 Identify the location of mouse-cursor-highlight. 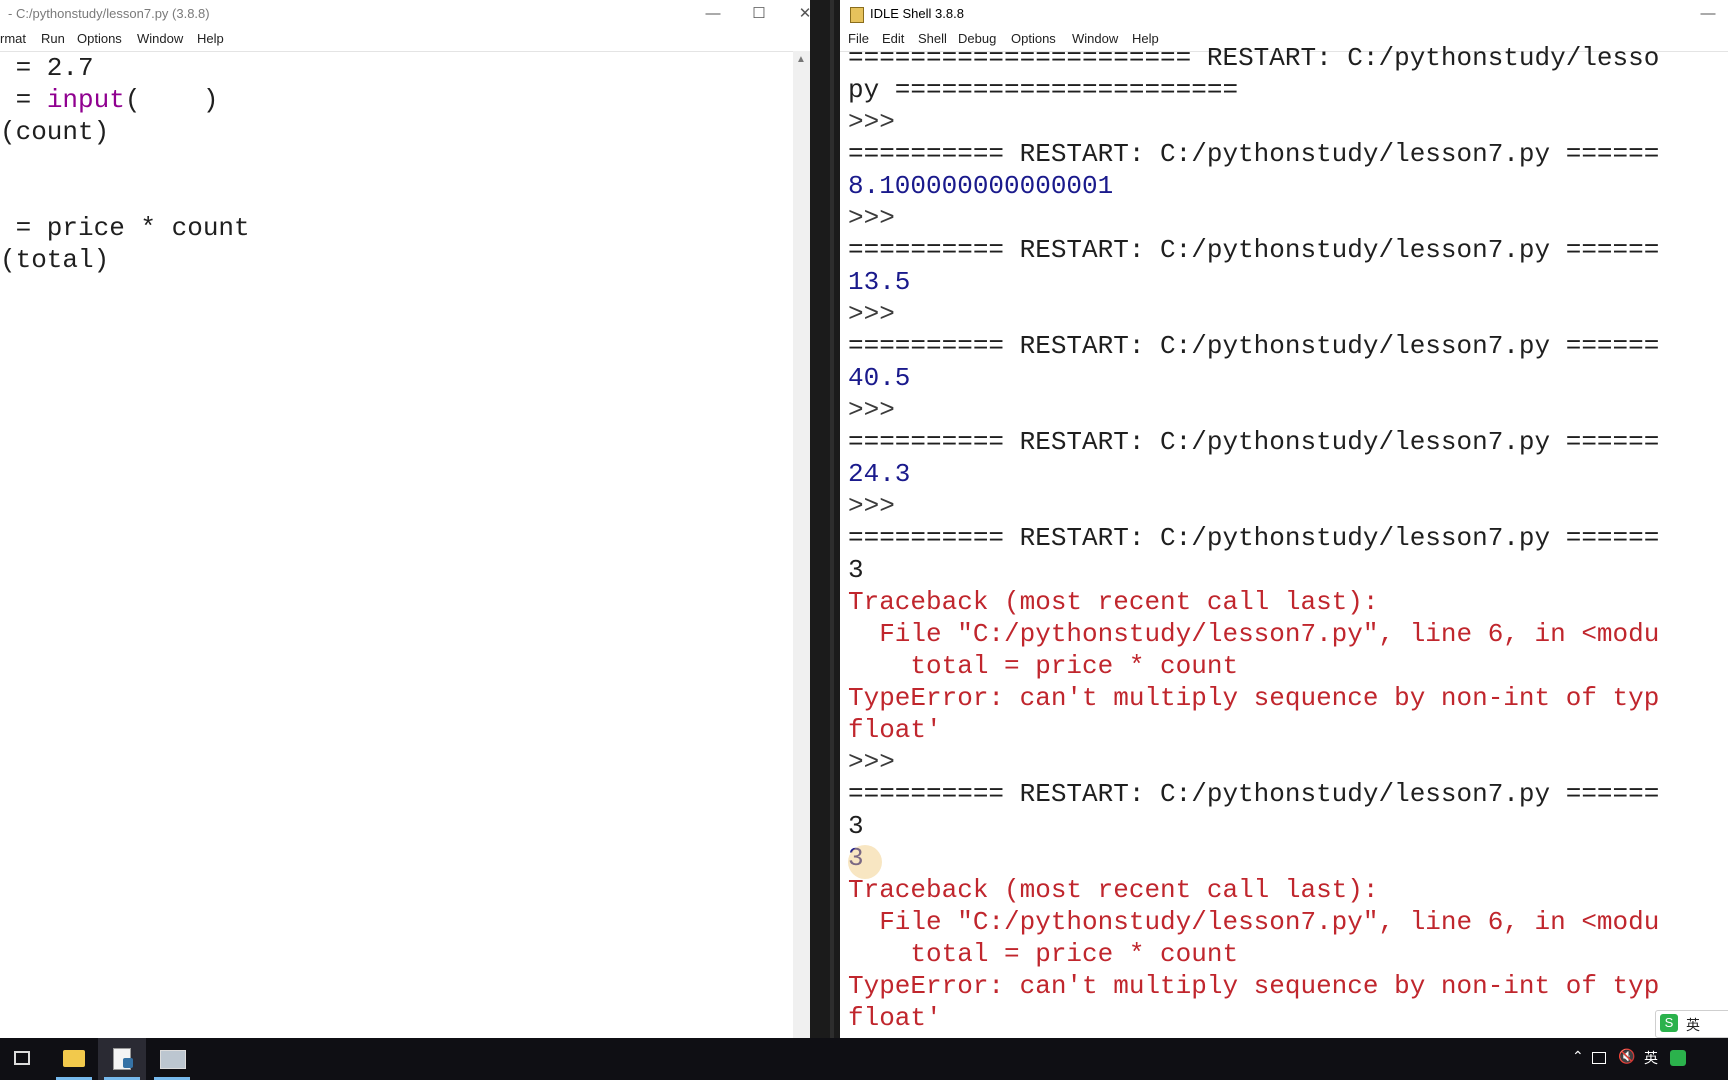
(865, 862).